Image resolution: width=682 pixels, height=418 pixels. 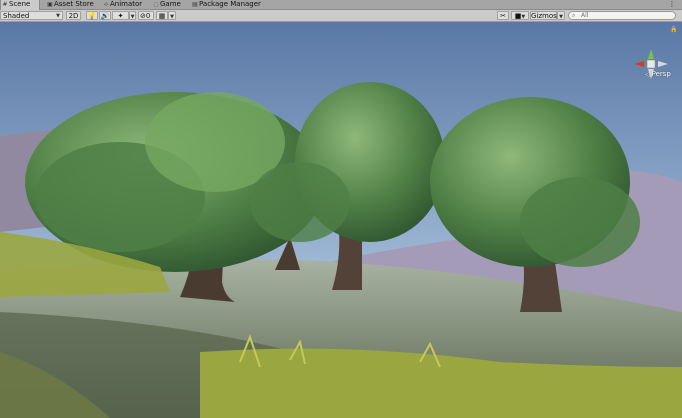 I want to click on grid-toggle-button: ▦, so click(x=162, y=15).